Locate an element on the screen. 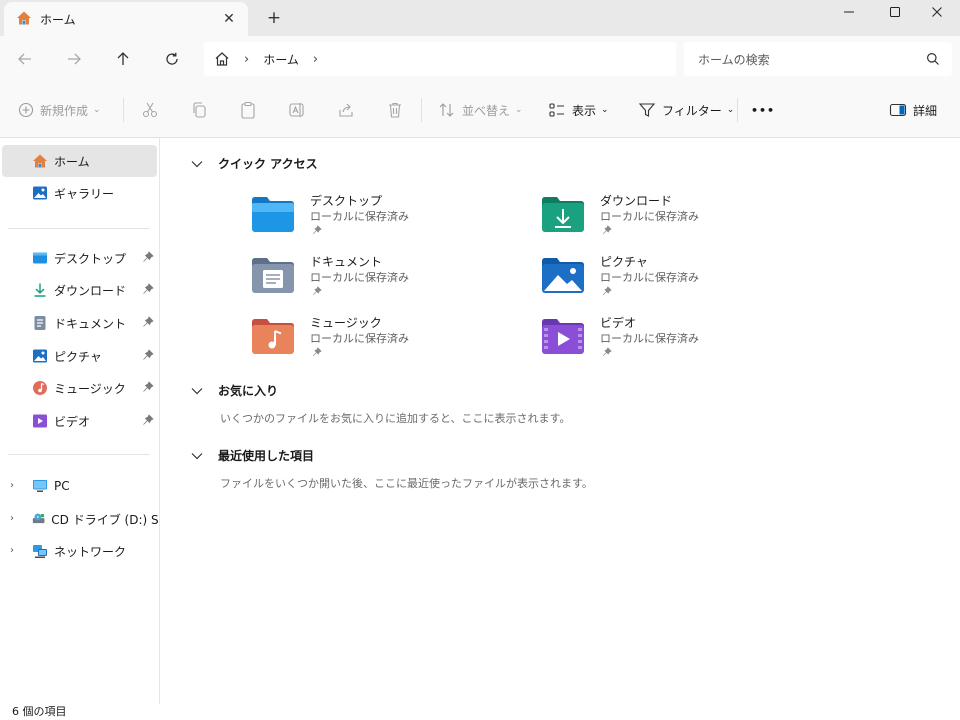 This screenshot has height=720, width=960. quick-access-item-pictures: ピクチャ ローカルに保存済み is located at coordinates (670, 283).